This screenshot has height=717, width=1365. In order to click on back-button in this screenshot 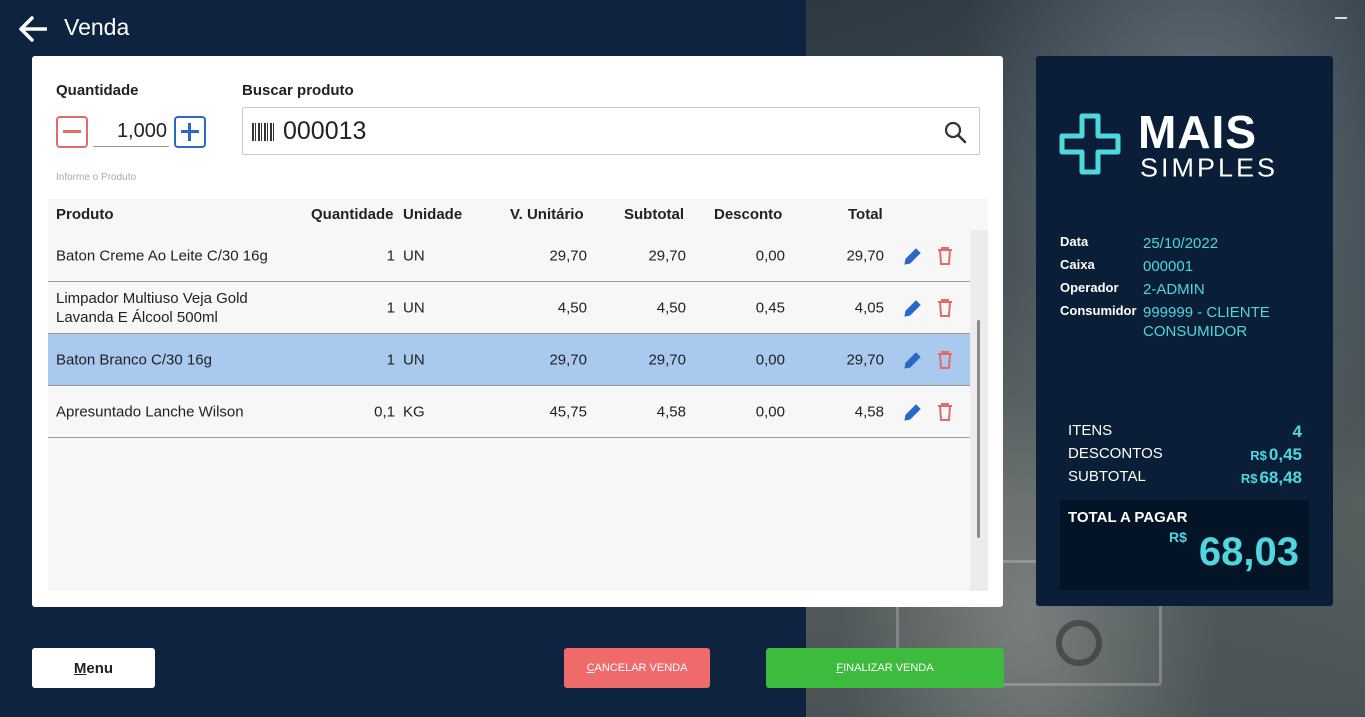, I will do `click(33, 29)`.